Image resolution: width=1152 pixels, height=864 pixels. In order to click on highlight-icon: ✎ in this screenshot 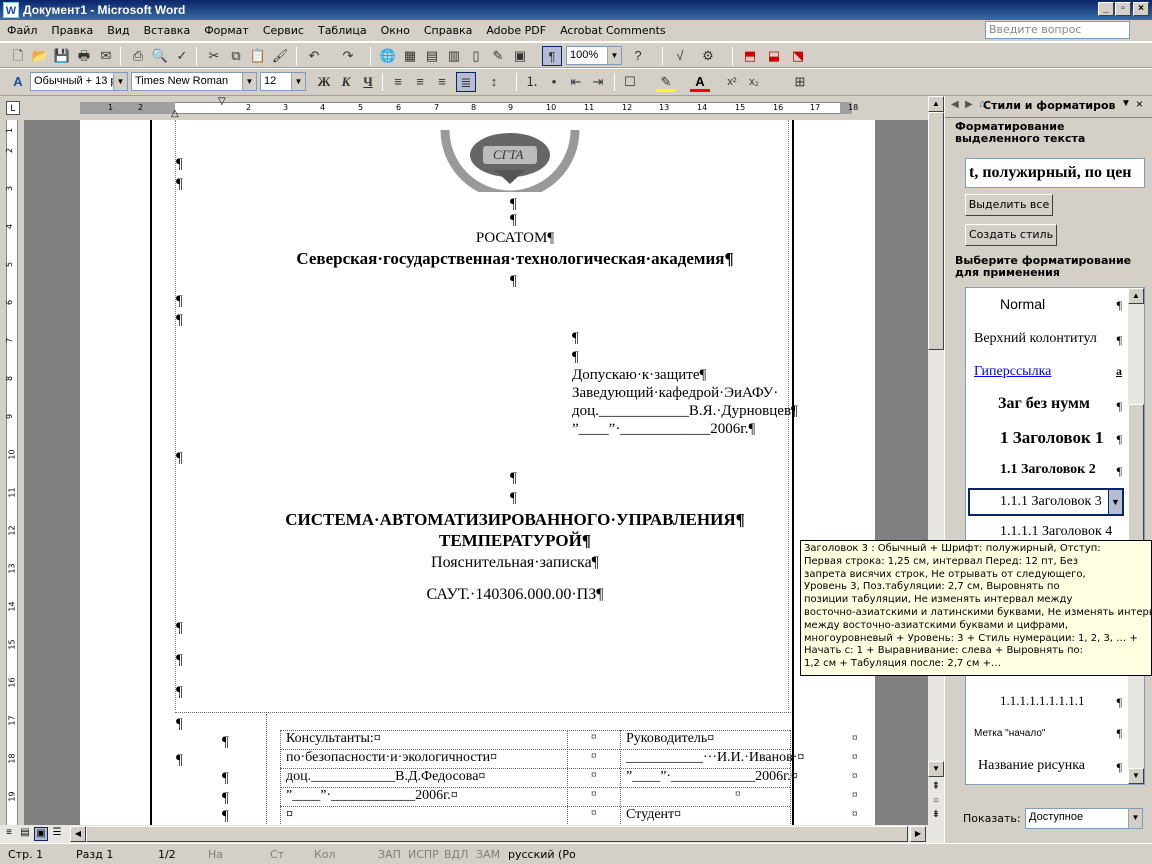, I will do `click(666, 82)`.